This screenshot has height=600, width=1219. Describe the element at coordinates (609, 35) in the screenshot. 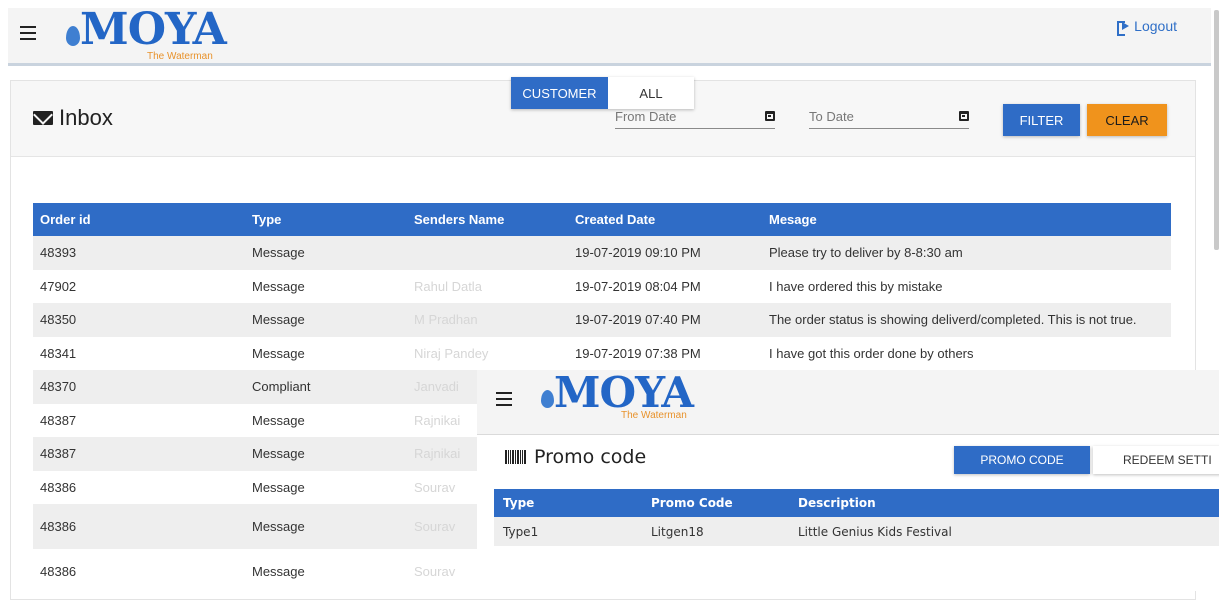

I see `app-header: MOYA The Waterman Logout` at that location.